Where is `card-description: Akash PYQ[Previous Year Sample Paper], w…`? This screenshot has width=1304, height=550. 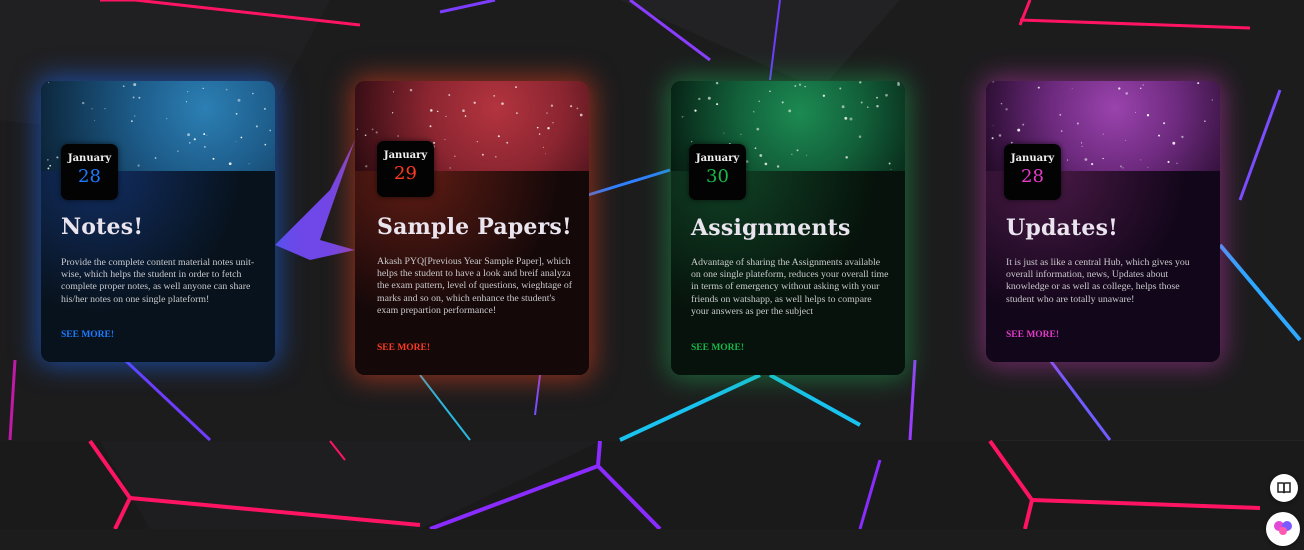 card-description: Akash PYQ[Previous Year Sample Paper], w… is located at coordinates (475, 286).